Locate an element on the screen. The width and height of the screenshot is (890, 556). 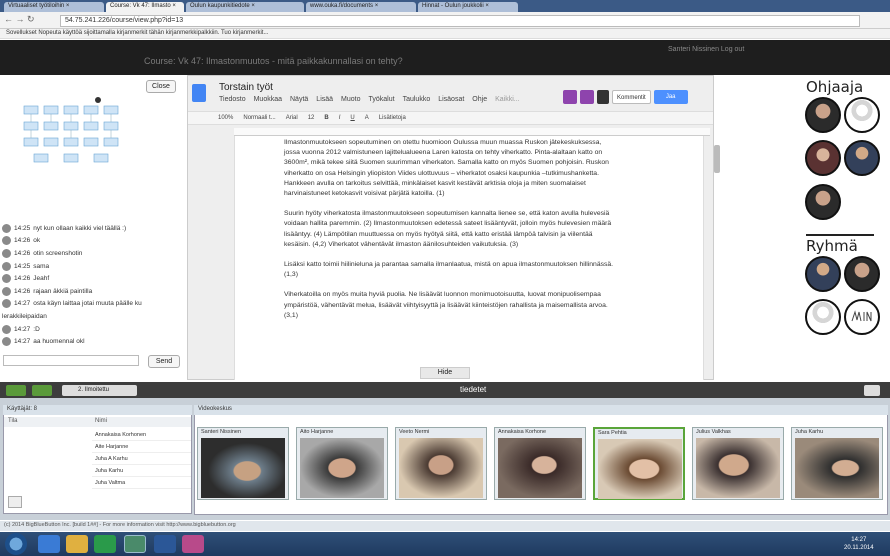
chat-icon is located at coordinates (603, 97).